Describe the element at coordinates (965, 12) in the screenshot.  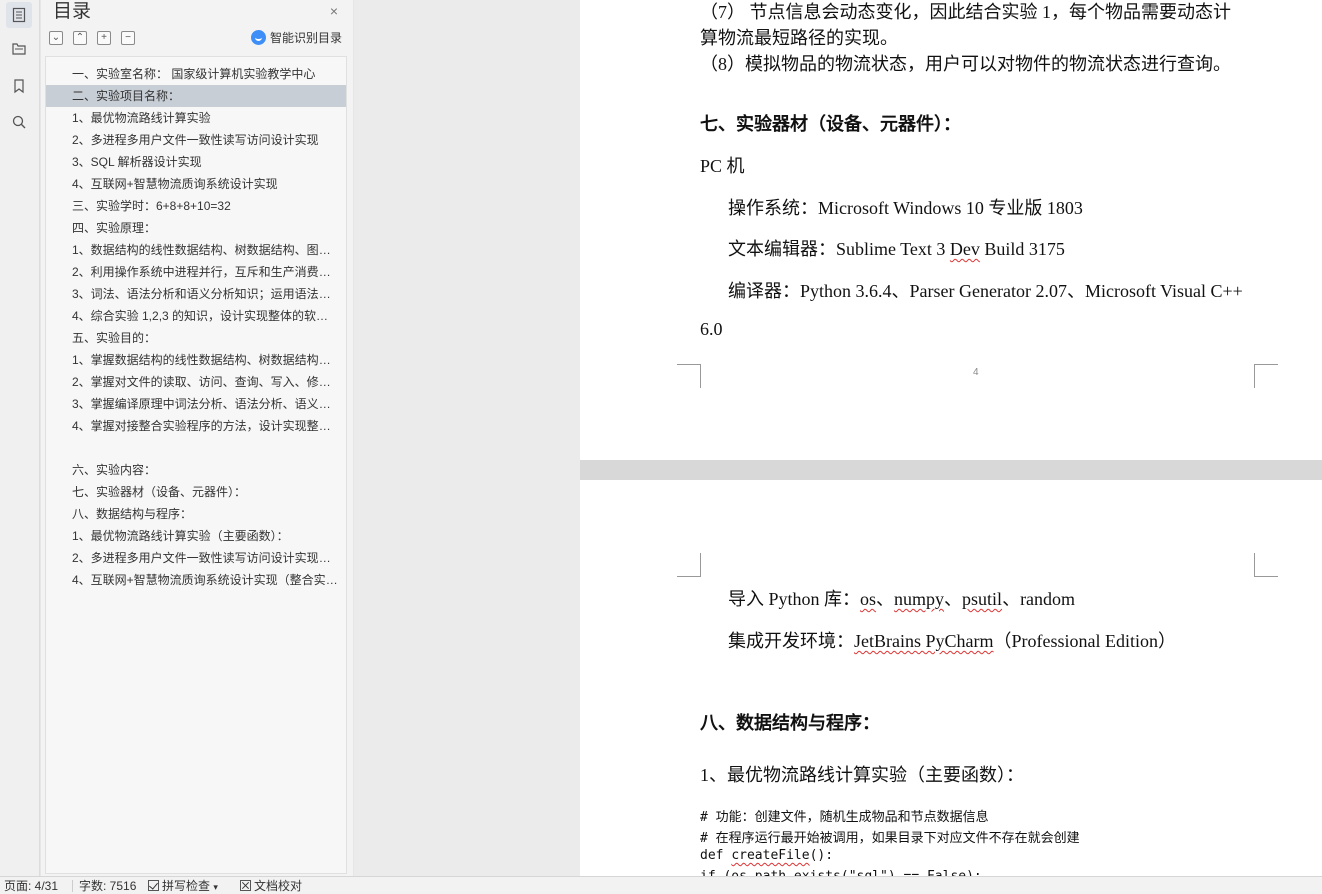
I see `paragraph-7a: （7） 节点信息会动态变化，因此结合实验 1，每个物品需要动态计` at that location.